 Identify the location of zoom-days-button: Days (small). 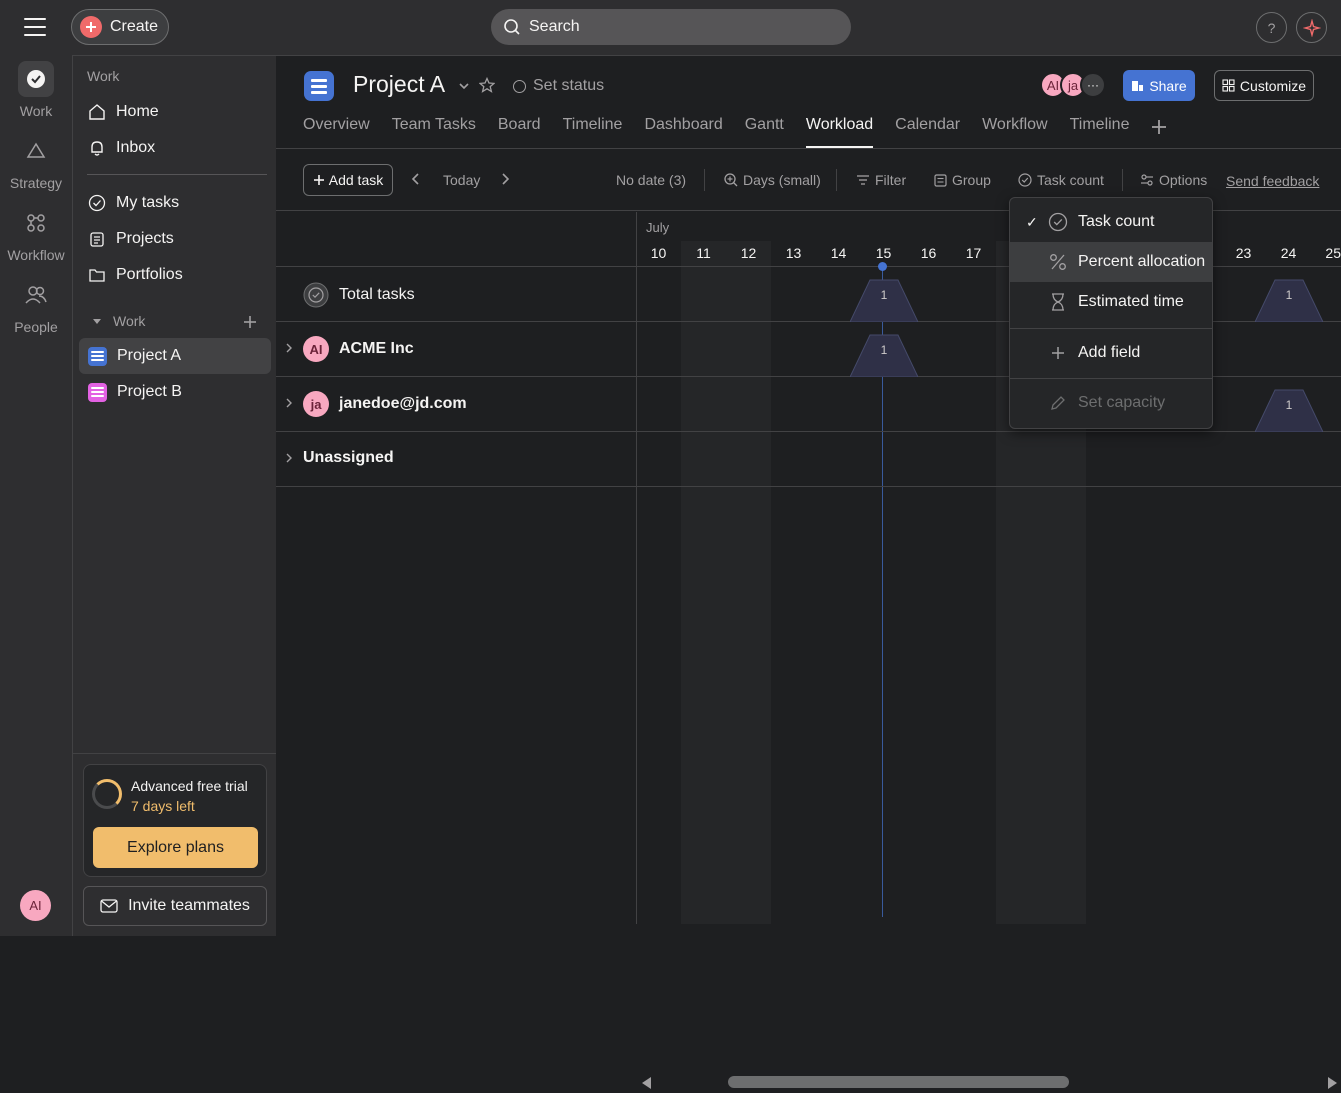
(772, 180).